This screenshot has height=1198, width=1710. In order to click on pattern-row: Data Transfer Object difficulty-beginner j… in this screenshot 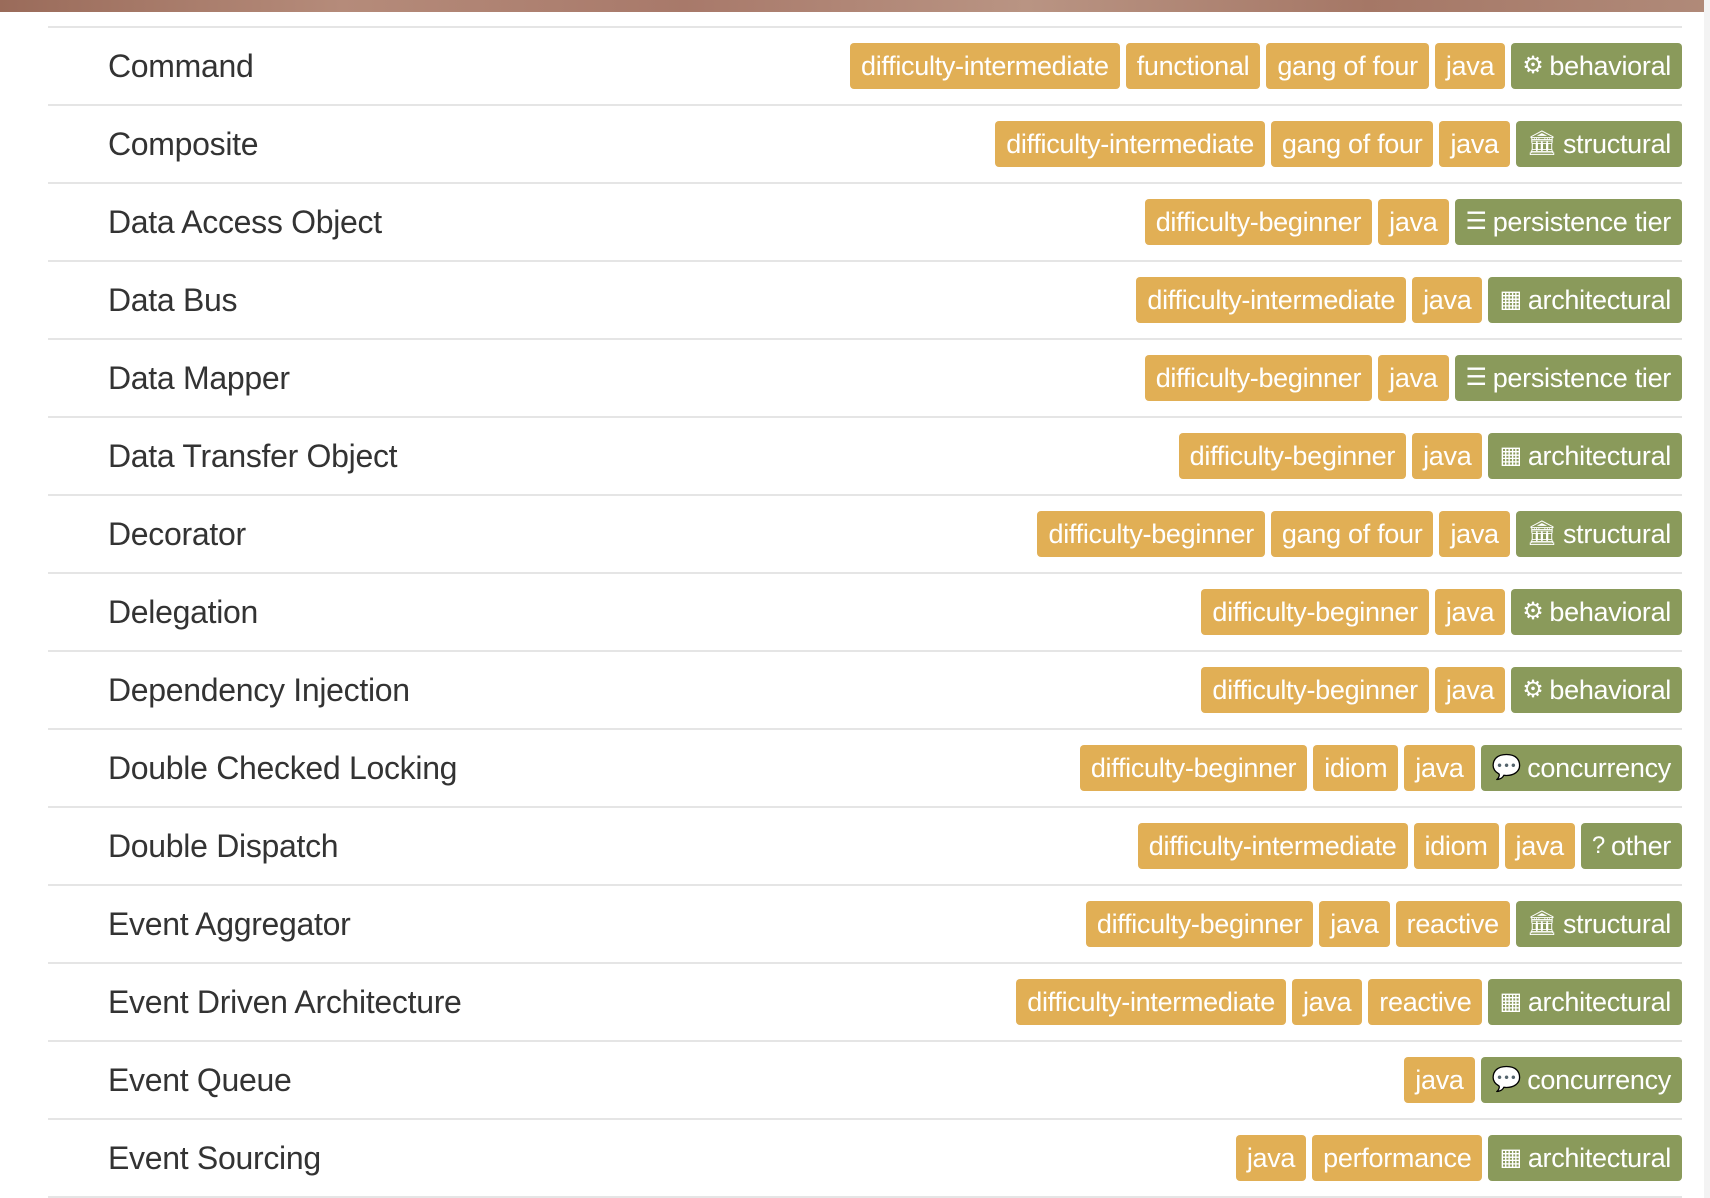, I will do `click(865, 457)`.